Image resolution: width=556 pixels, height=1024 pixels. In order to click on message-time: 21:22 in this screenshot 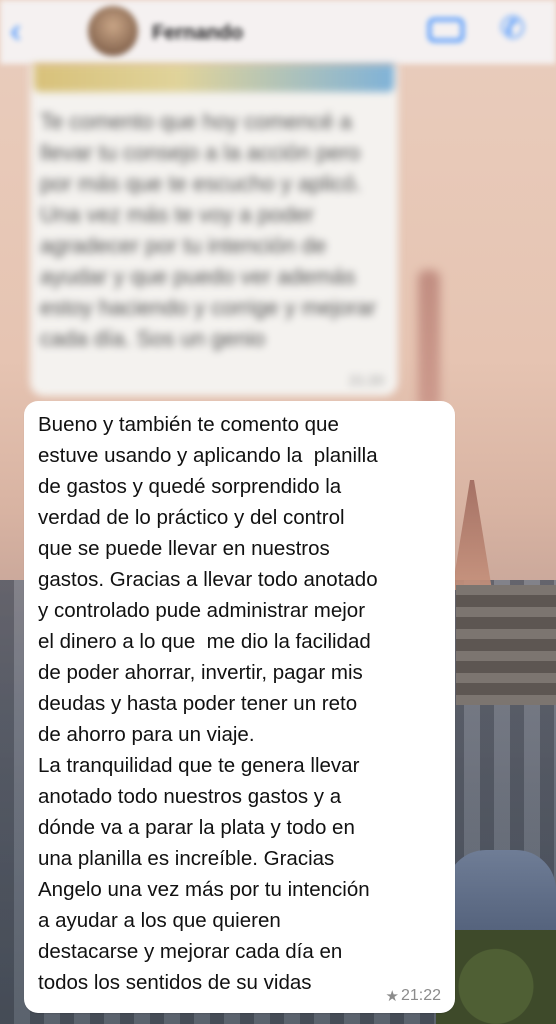, I will do `click(420, 995)`.